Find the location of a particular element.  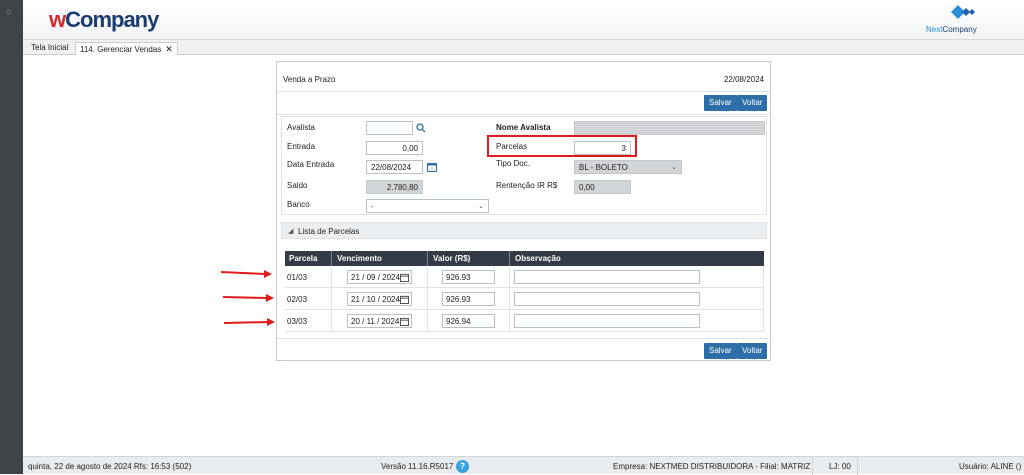

vencimento-input: 20 / 11 / 2024 is located at coordinates (379, 321).